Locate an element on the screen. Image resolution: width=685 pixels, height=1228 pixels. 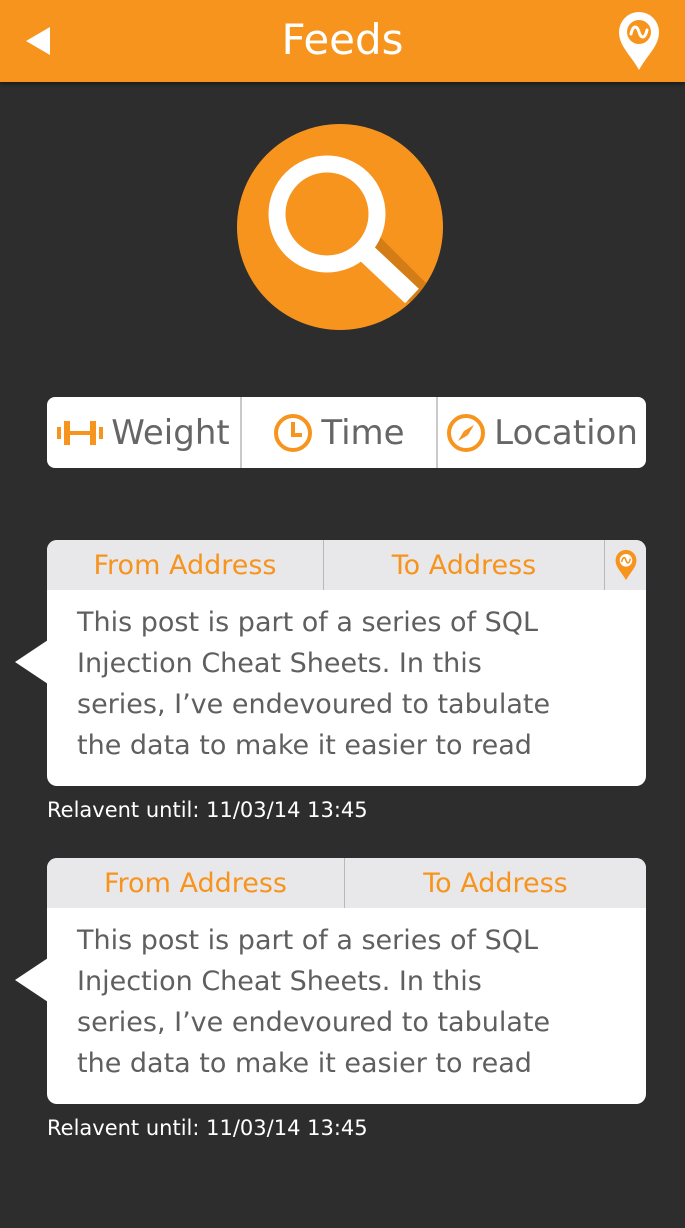
page-title: Feeds is located at coordinates (342, 39).